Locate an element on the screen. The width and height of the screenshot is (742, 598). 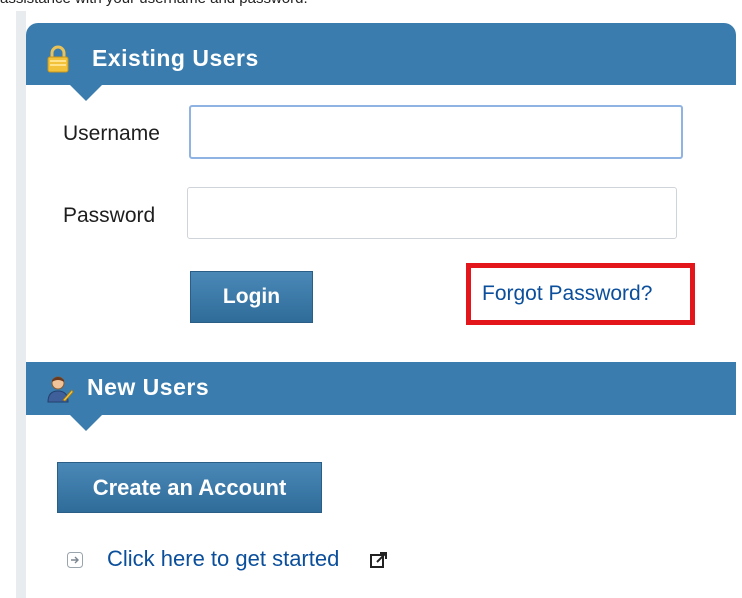
password-input is located at coordinates (432, 213).